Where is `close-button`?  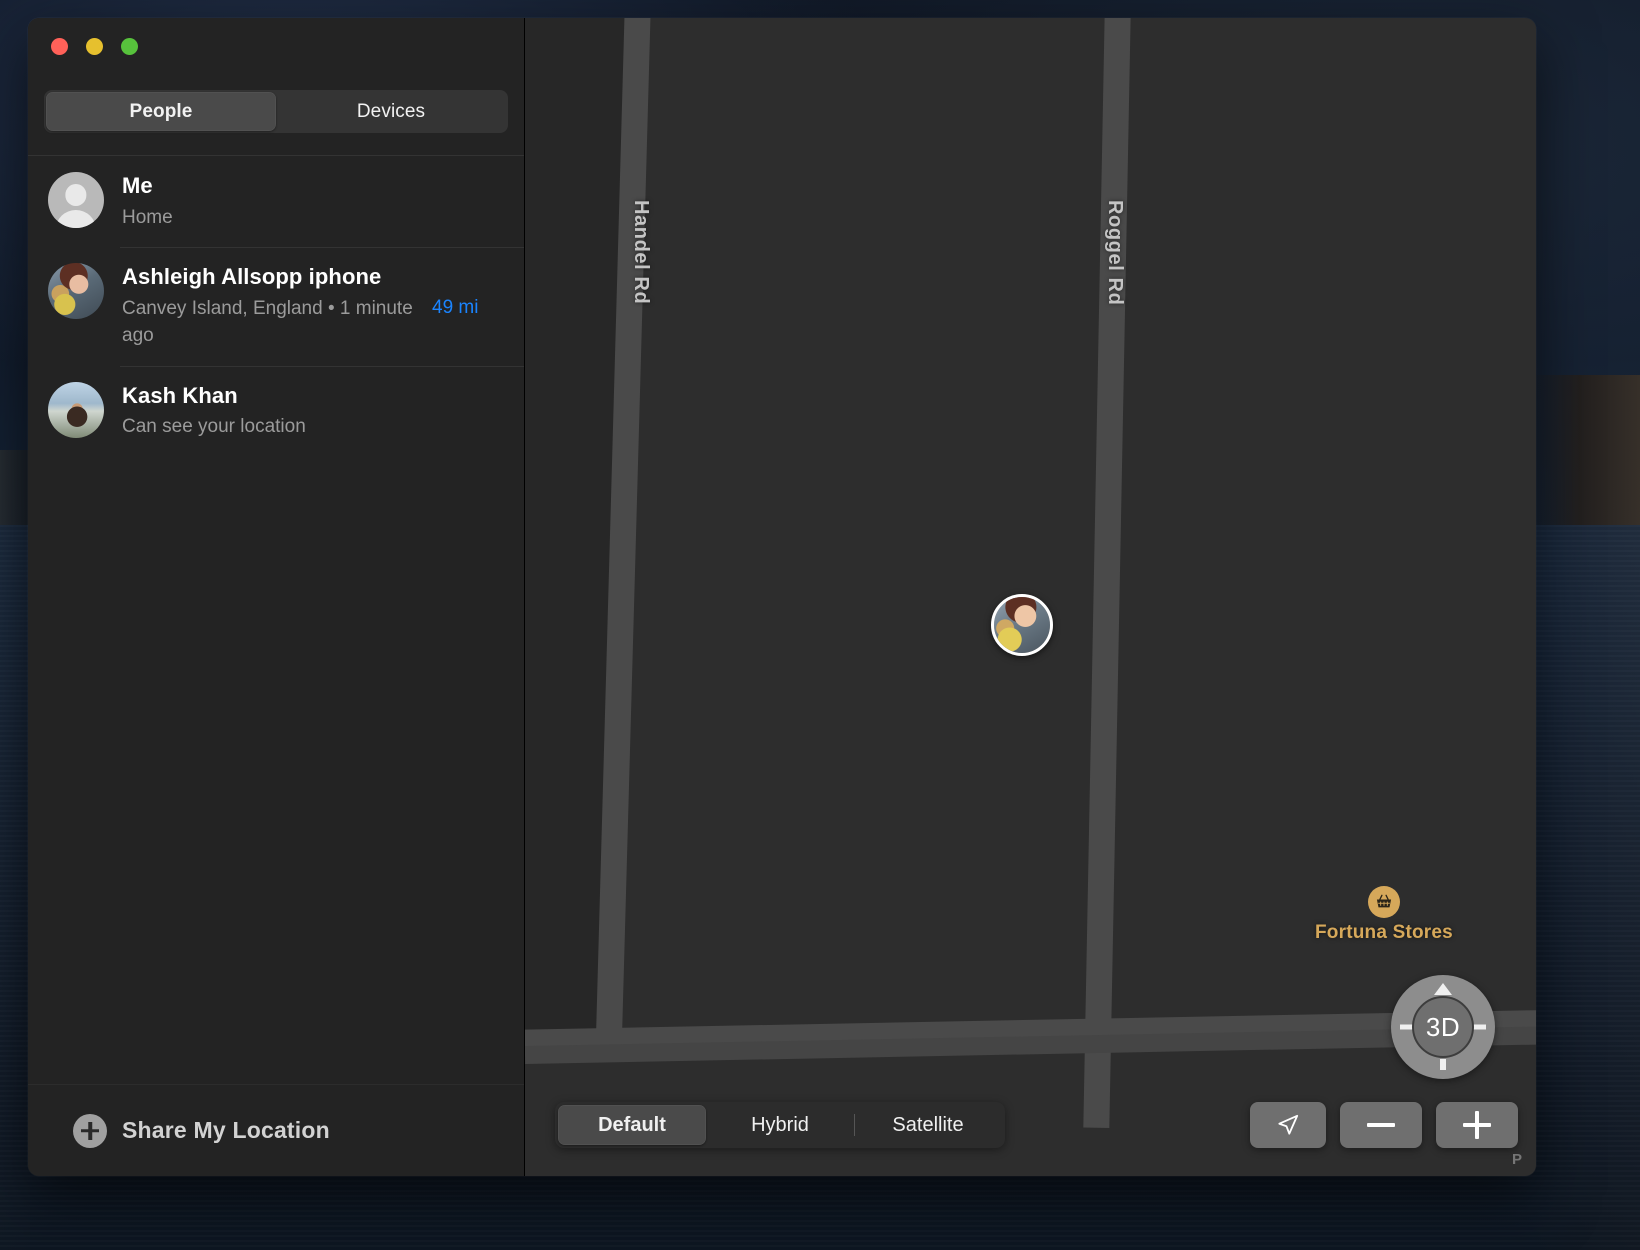
close-button is located at coordinates (59, 46).